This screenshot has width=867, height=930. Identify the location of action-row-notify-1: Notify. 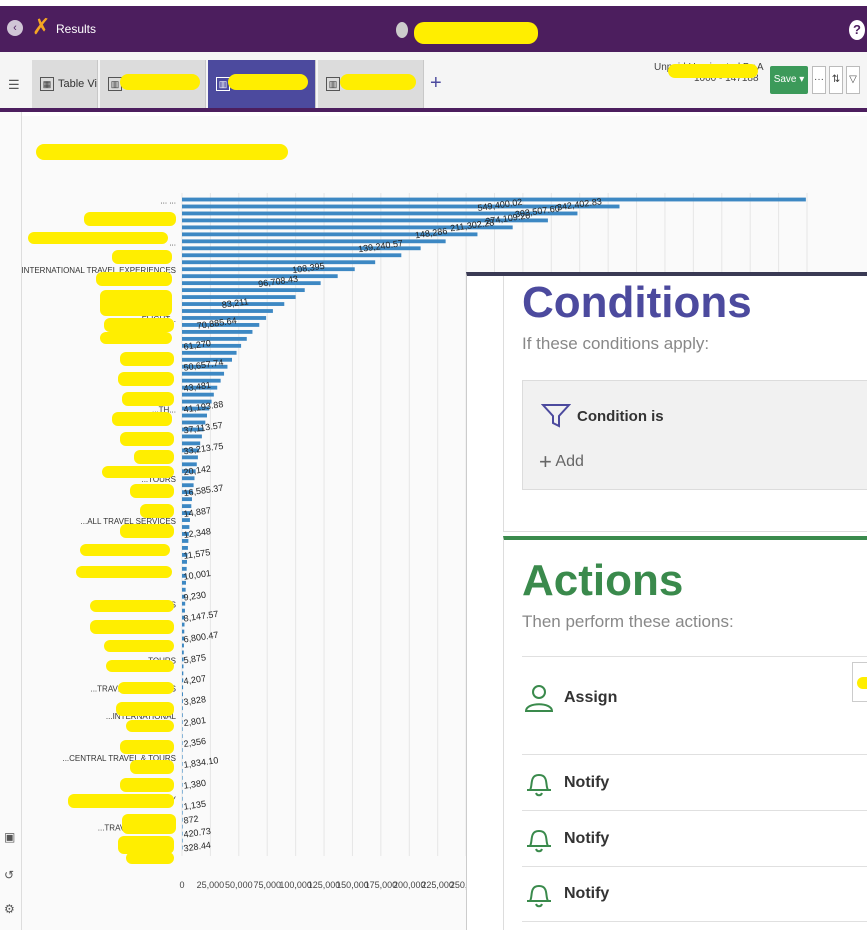
(694, 782).